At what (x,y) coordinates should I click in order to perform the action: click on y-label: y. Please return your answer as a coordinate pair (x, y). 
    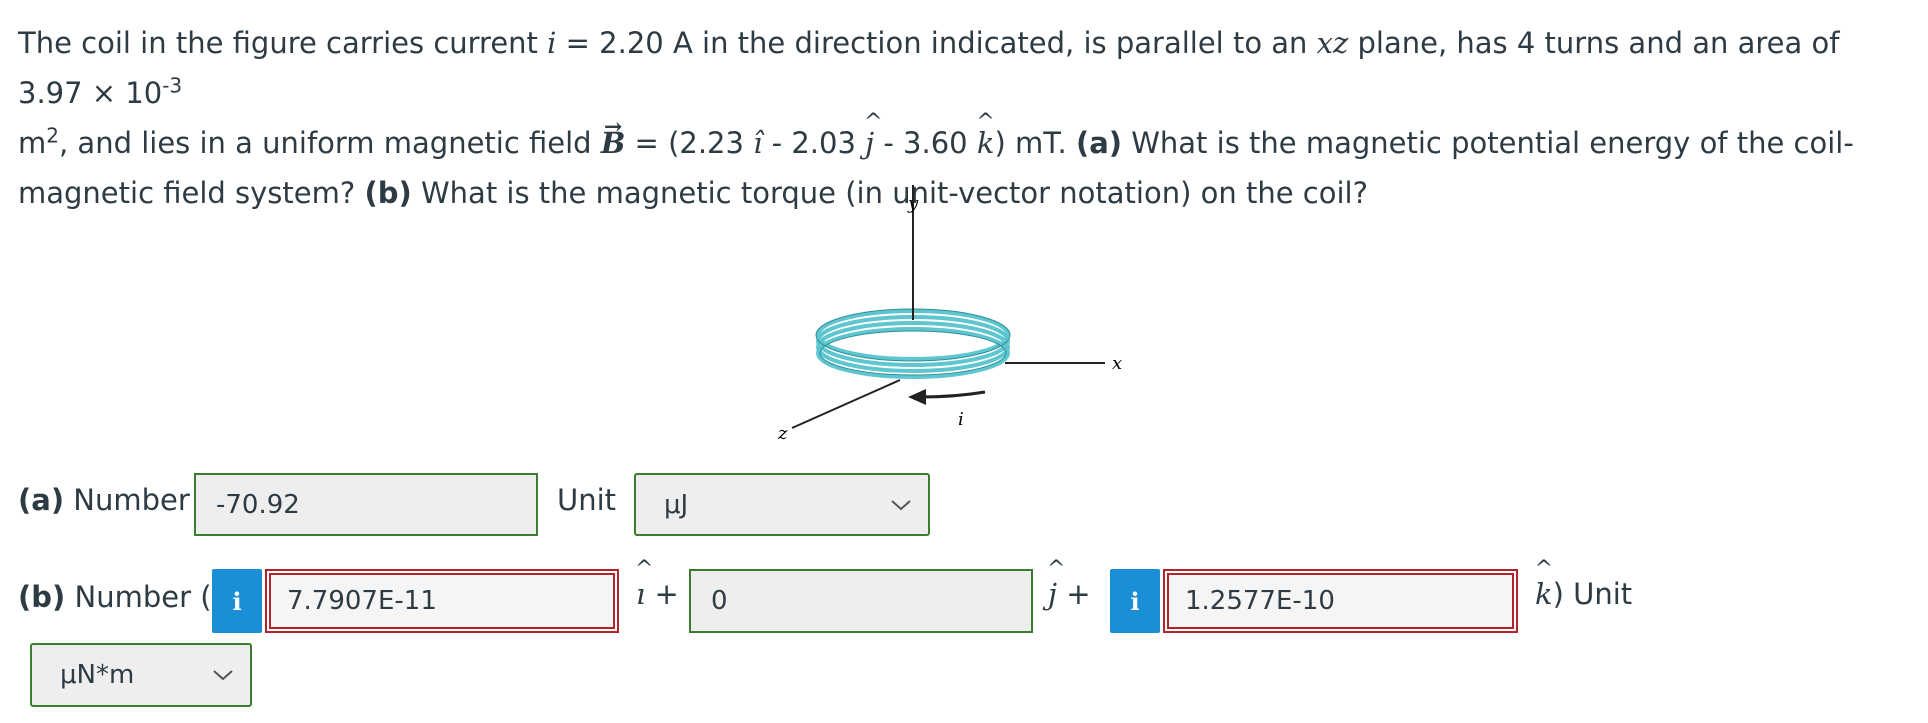
    Looking at the image, I should click on (913, 203).